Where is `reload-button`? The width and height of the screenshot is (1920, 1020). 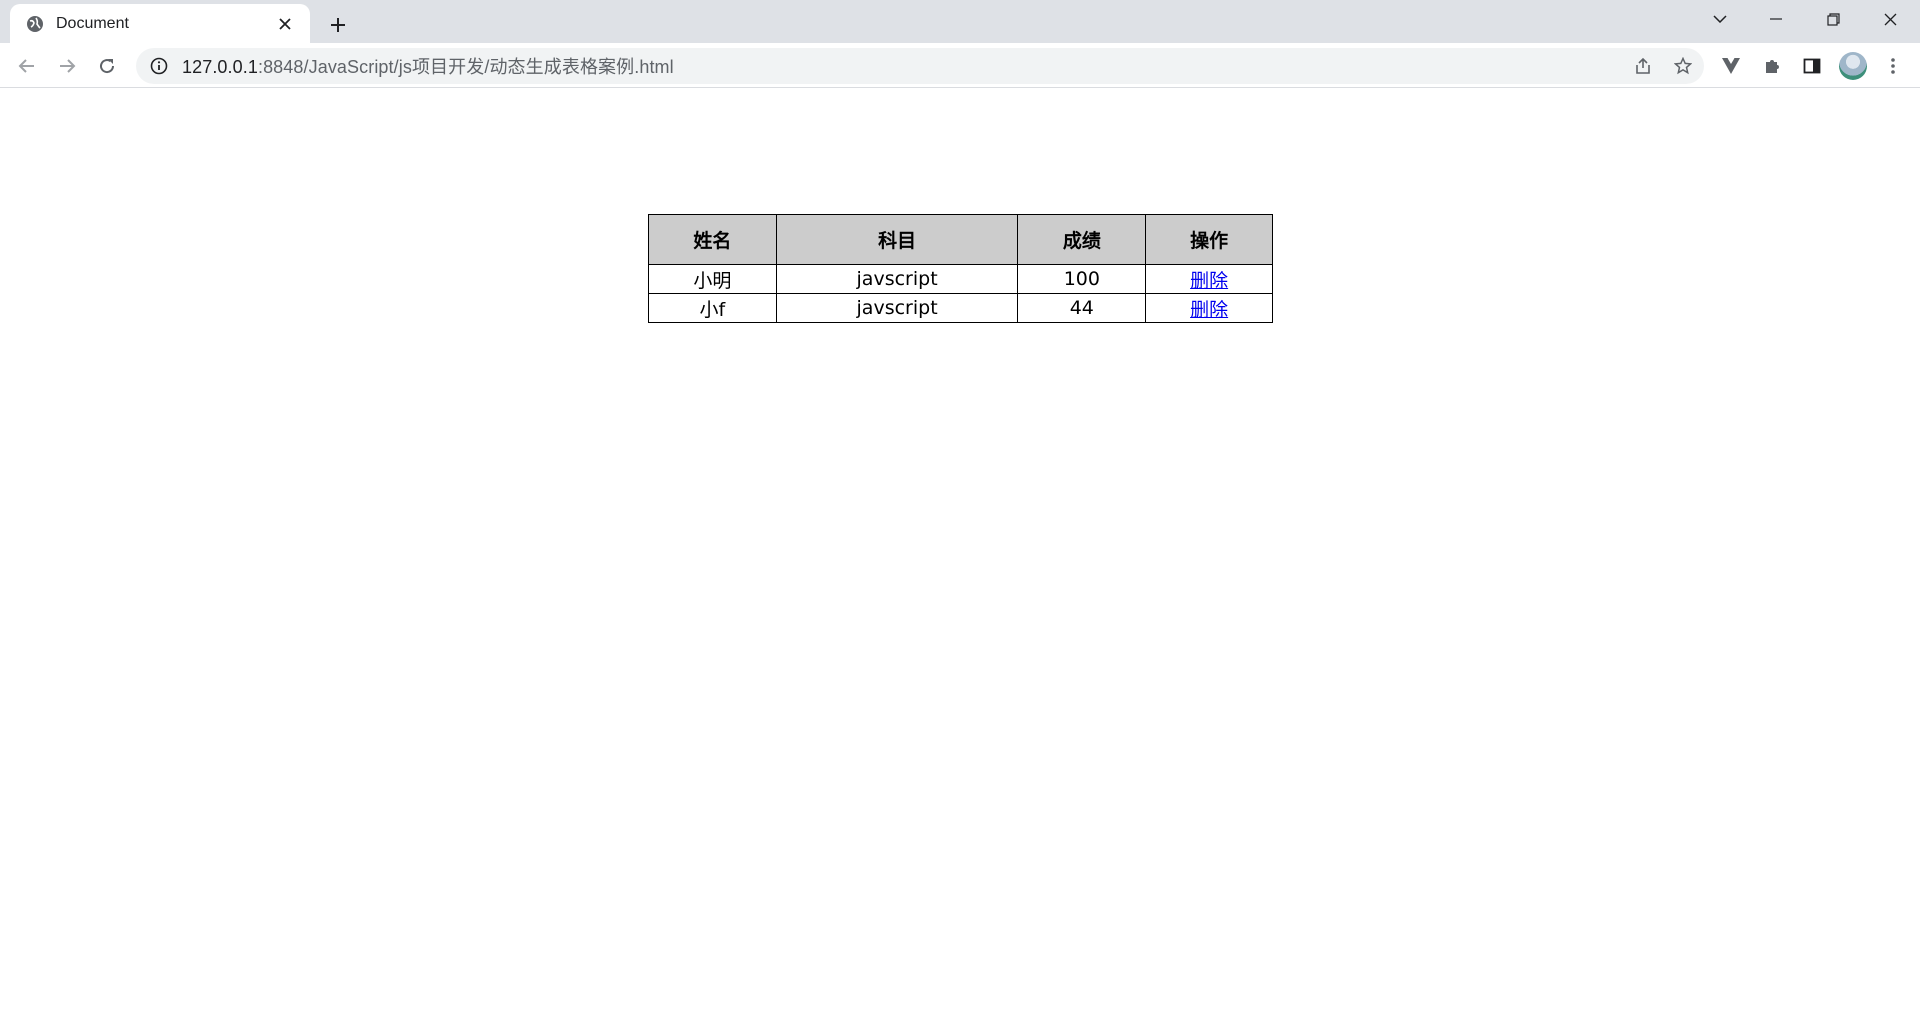
reload-button is located at coordinates (107, 66).